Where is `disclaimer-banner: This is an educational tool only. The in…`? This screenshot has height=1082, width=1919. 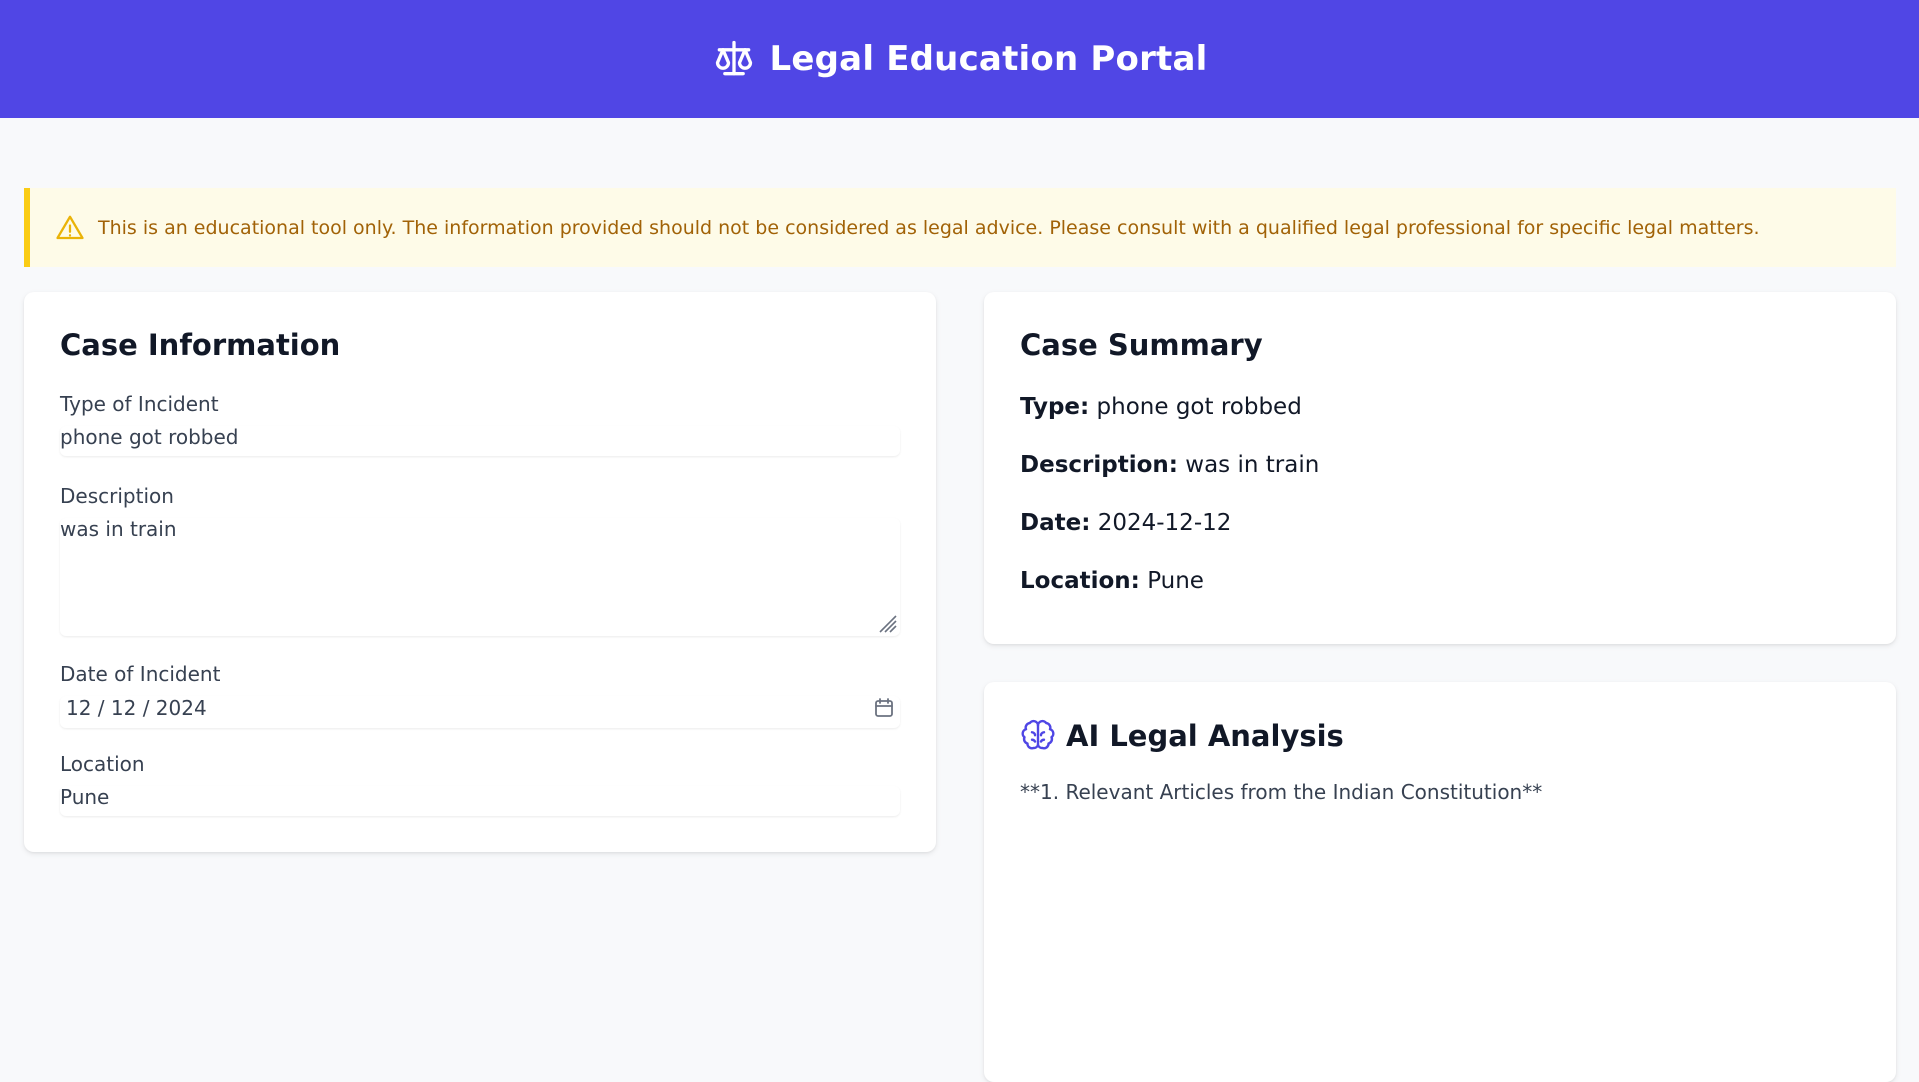
disclaimer-banner: This is an educational tool only. The in… is located at coordinates (960, 227).